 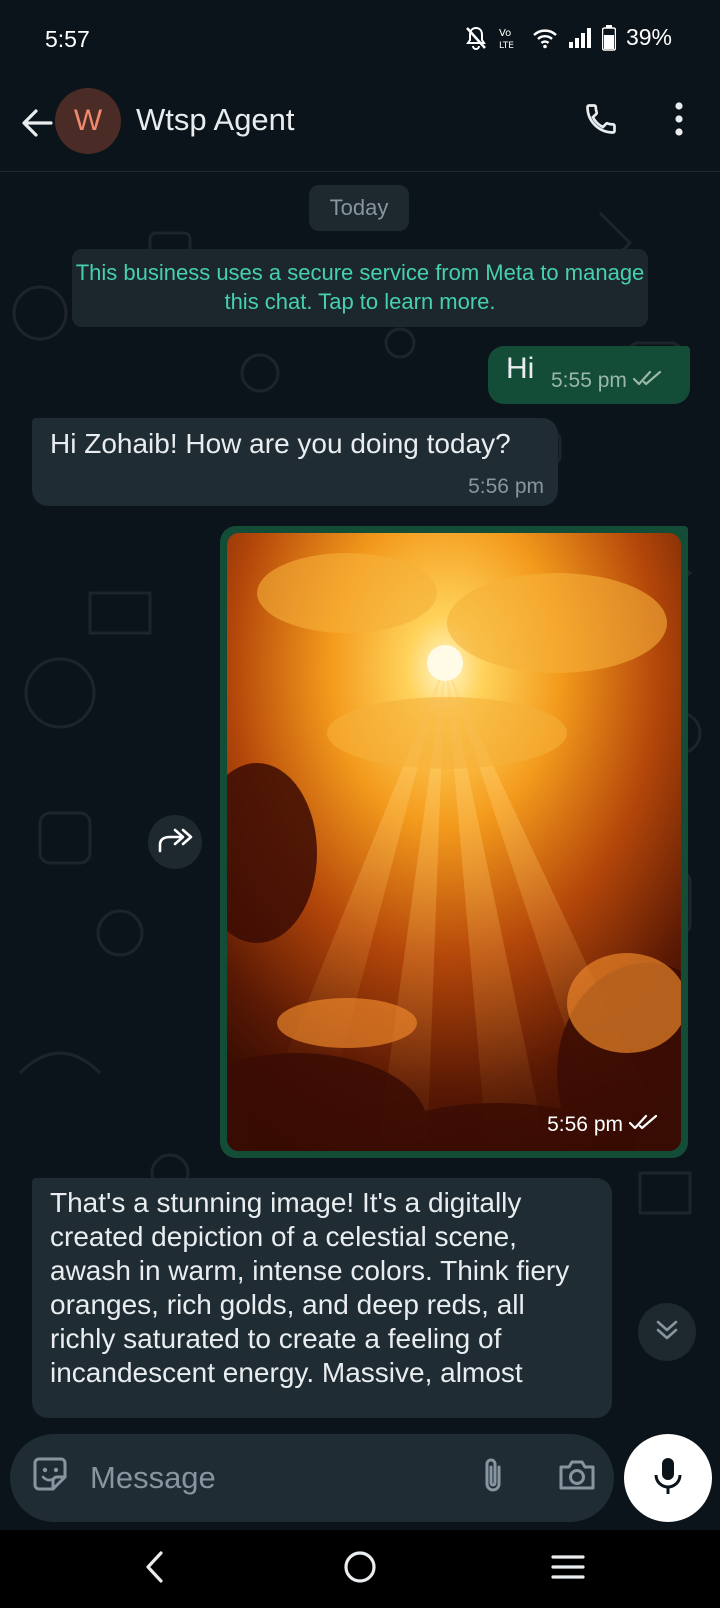 I want to click on status-time: 5:57, so click(x=67, y=39).